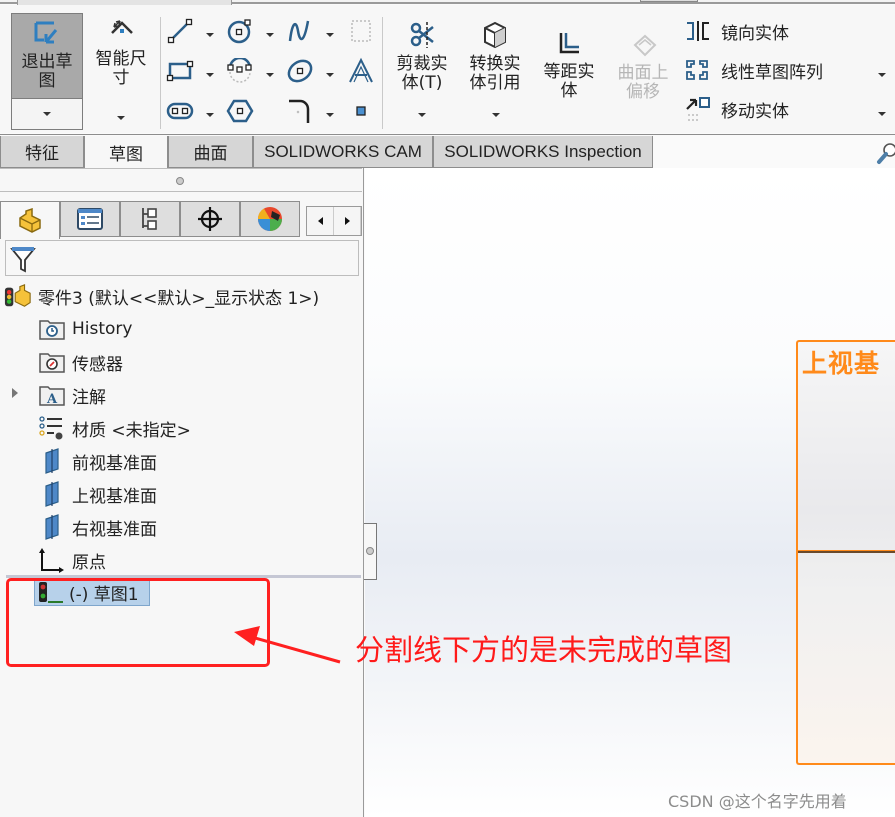 This screenshot has width=895, height=817. Describe the element at coordinates (270, 219) in the screenshot. I see `display-manager-tab` at that location.